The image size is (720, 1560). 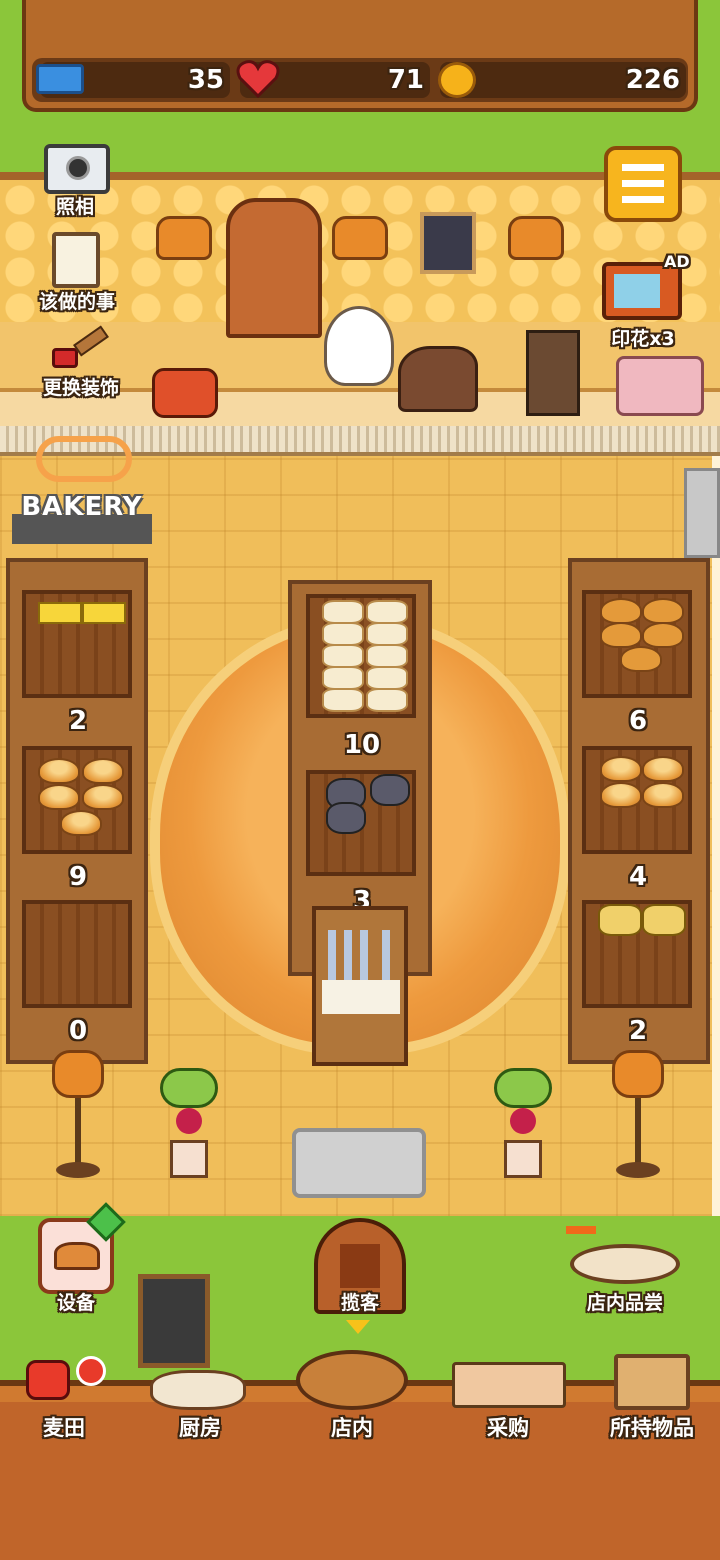 What do you see at coordinates (352, 1380) in the screenshot?
I see `store-icon` at bounding box center [352, 1380].